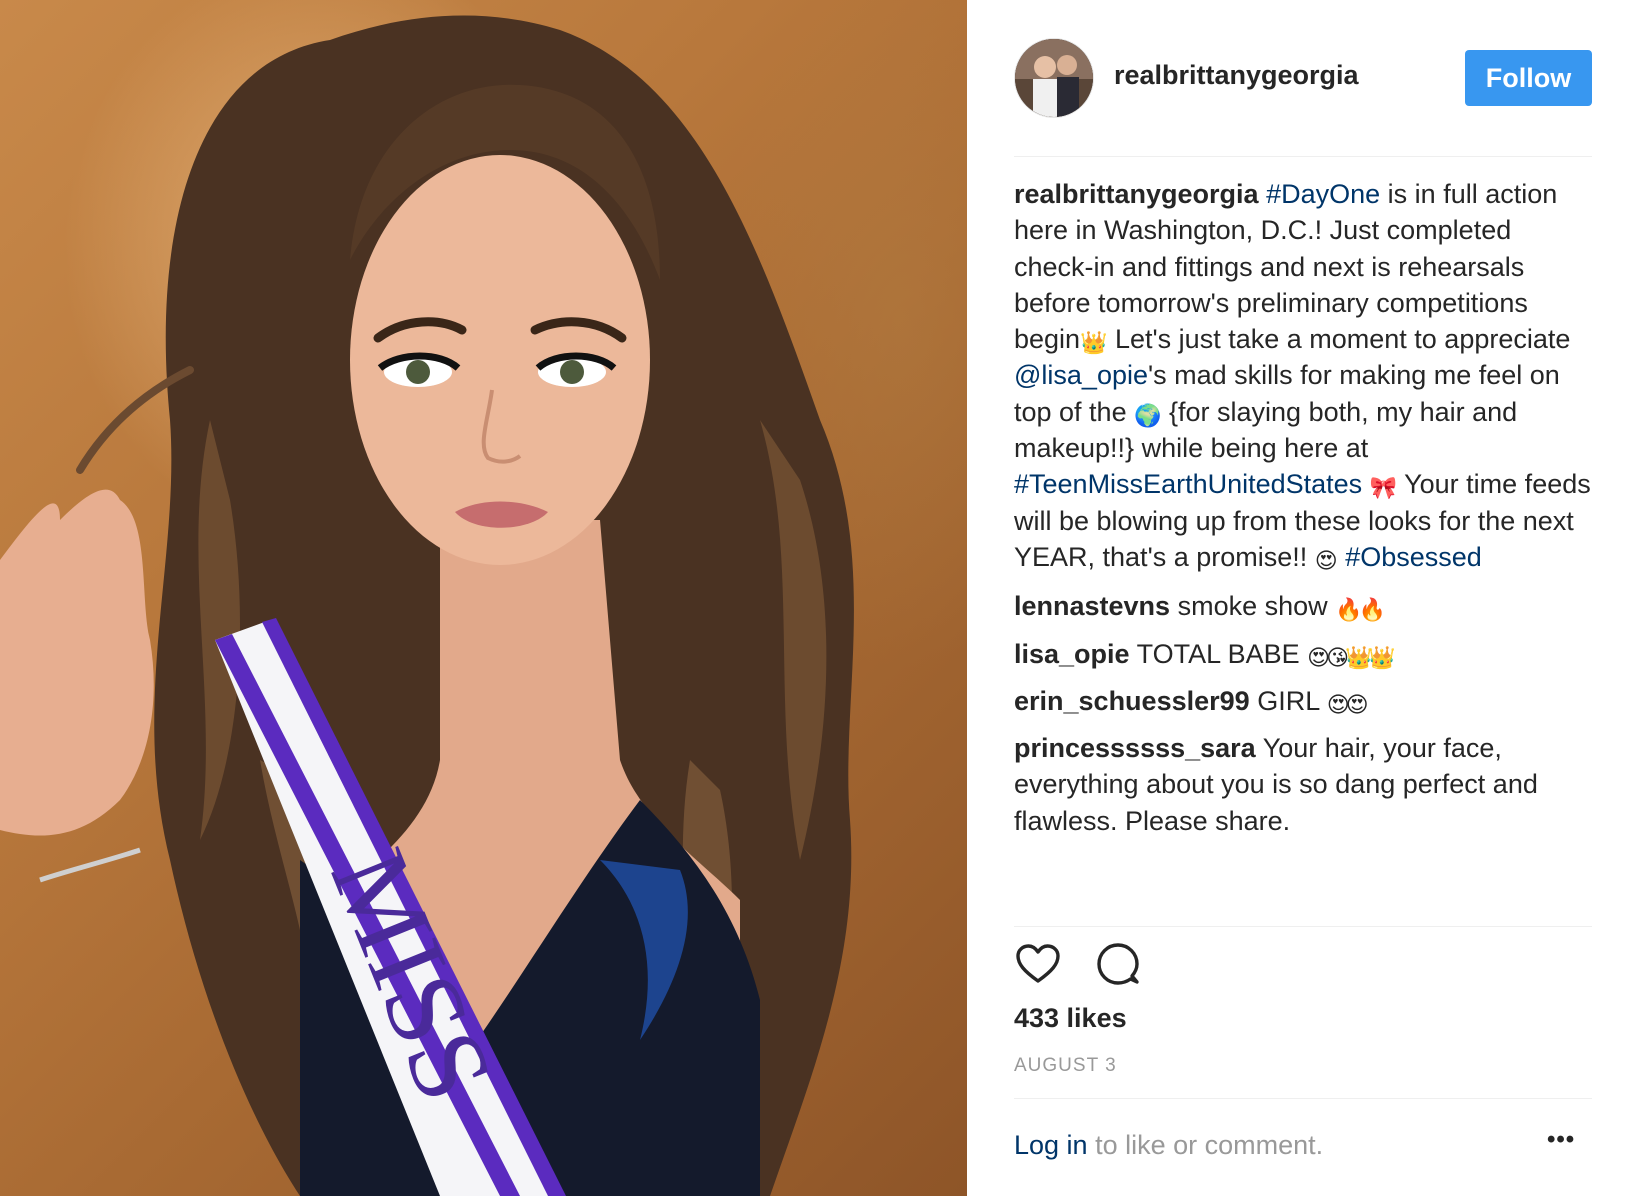 This screenshot has width=1626, height=1196. I want to click on caption-emoji: 🌍, so click(1148, 416).